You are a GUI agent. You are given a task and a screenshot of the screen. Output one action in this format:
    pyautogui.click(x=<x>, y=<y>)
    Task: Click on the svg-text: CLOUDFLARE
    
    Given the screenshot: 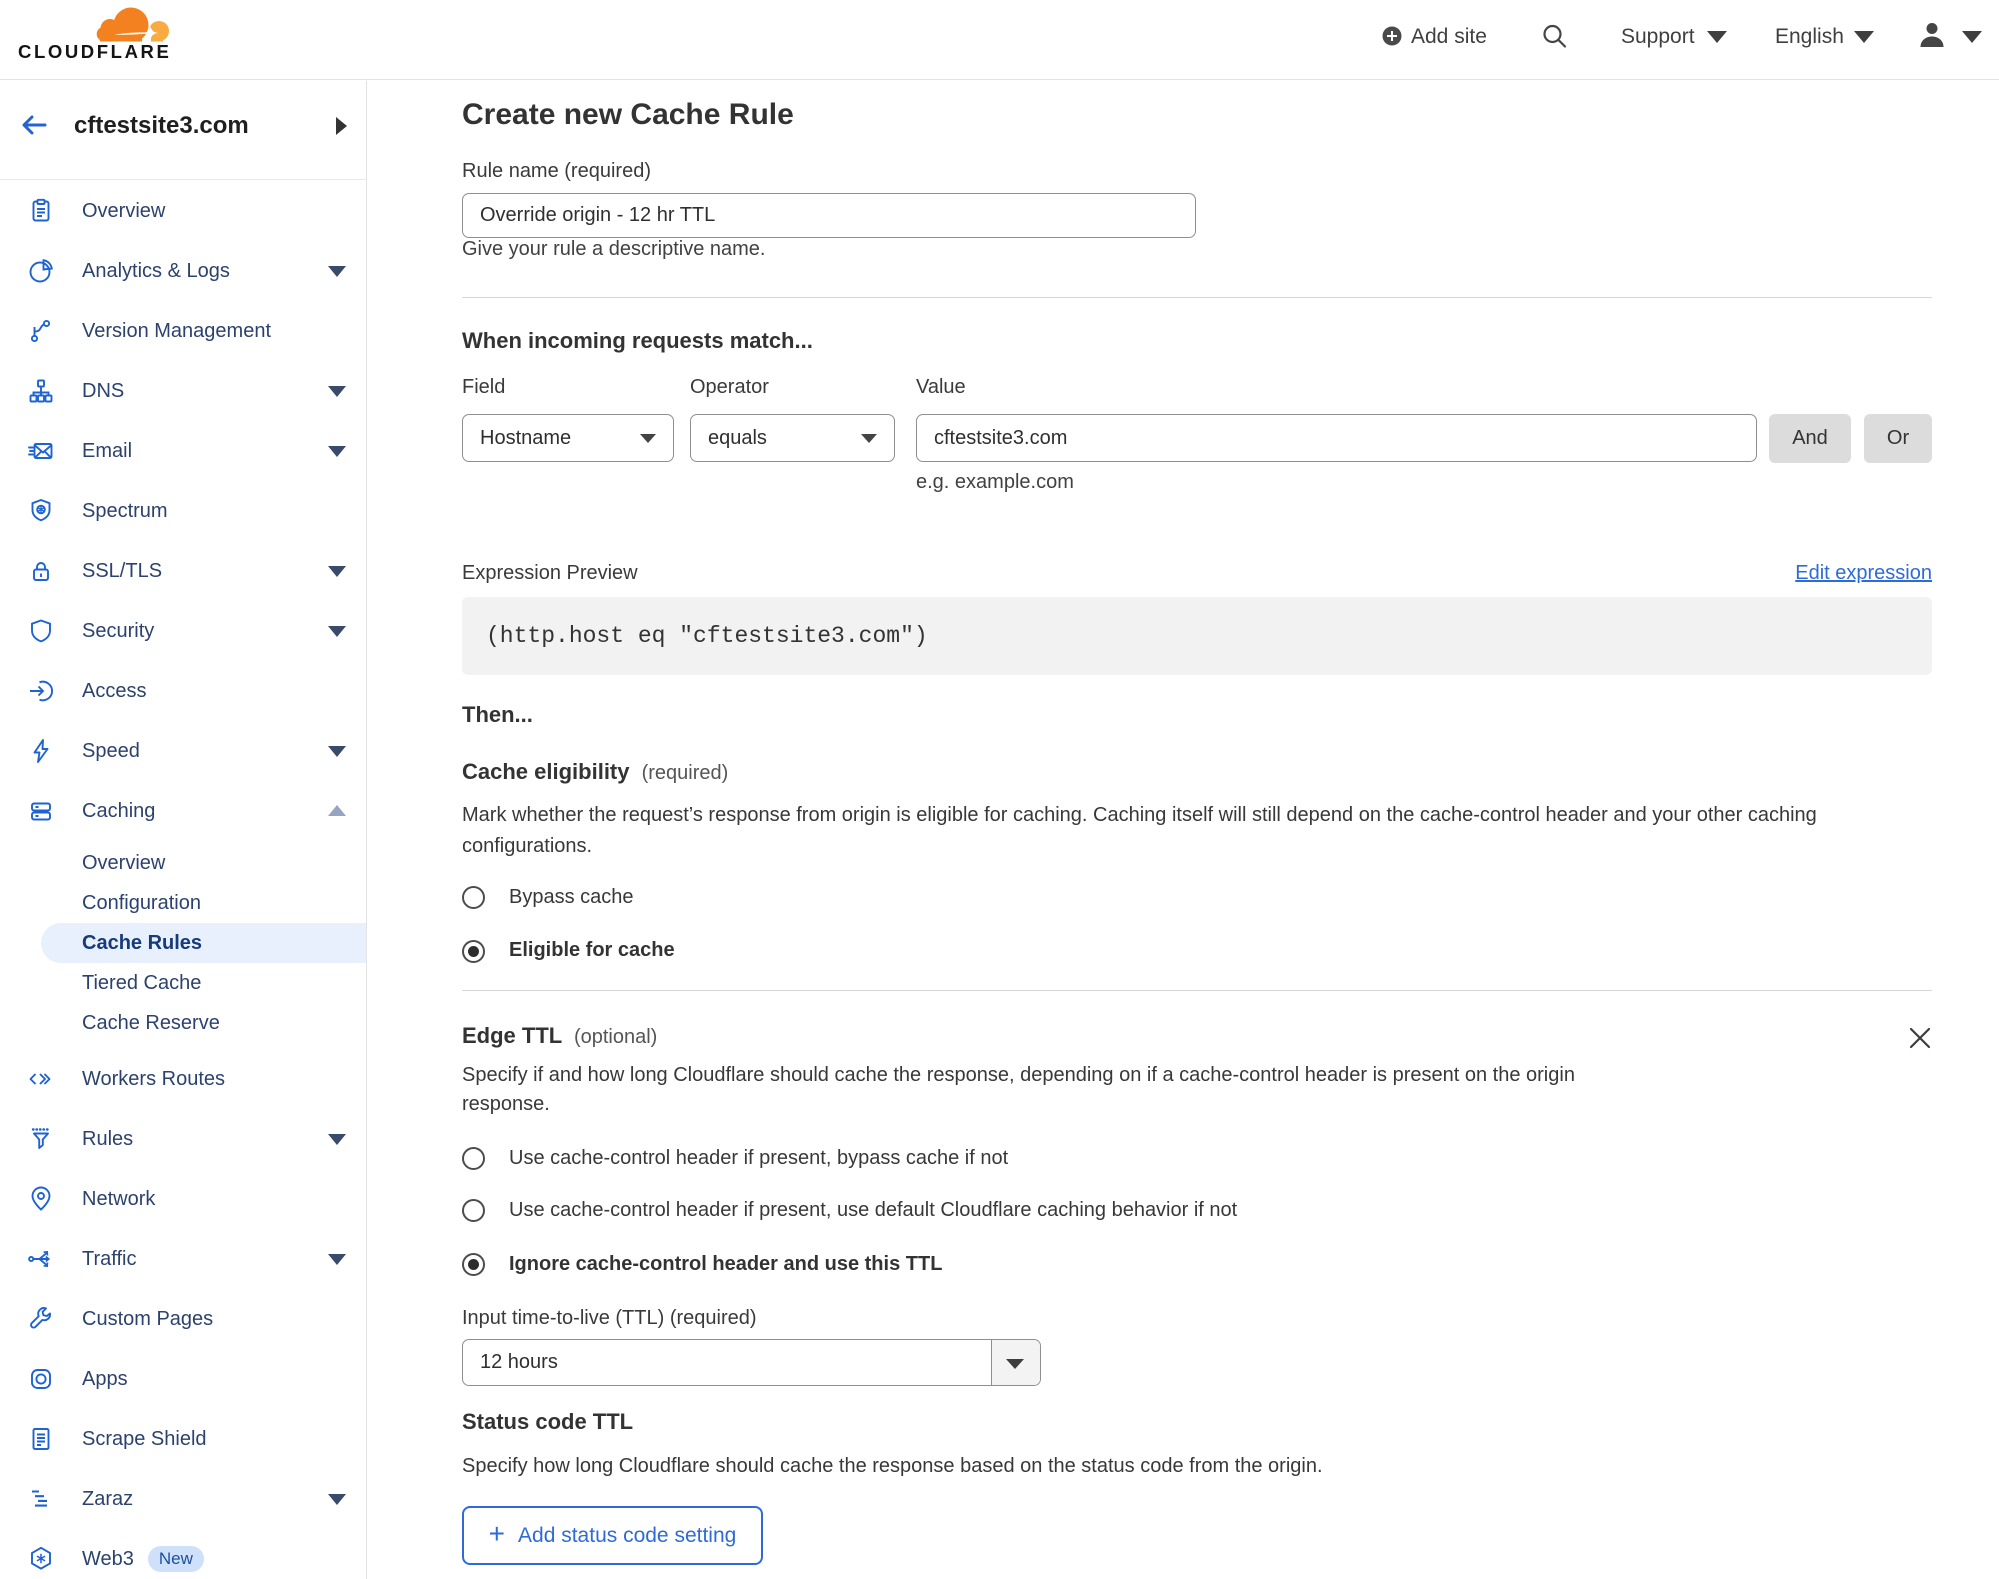 What is the action you would take?
    pyautogui.click(x=94, y=51)
    